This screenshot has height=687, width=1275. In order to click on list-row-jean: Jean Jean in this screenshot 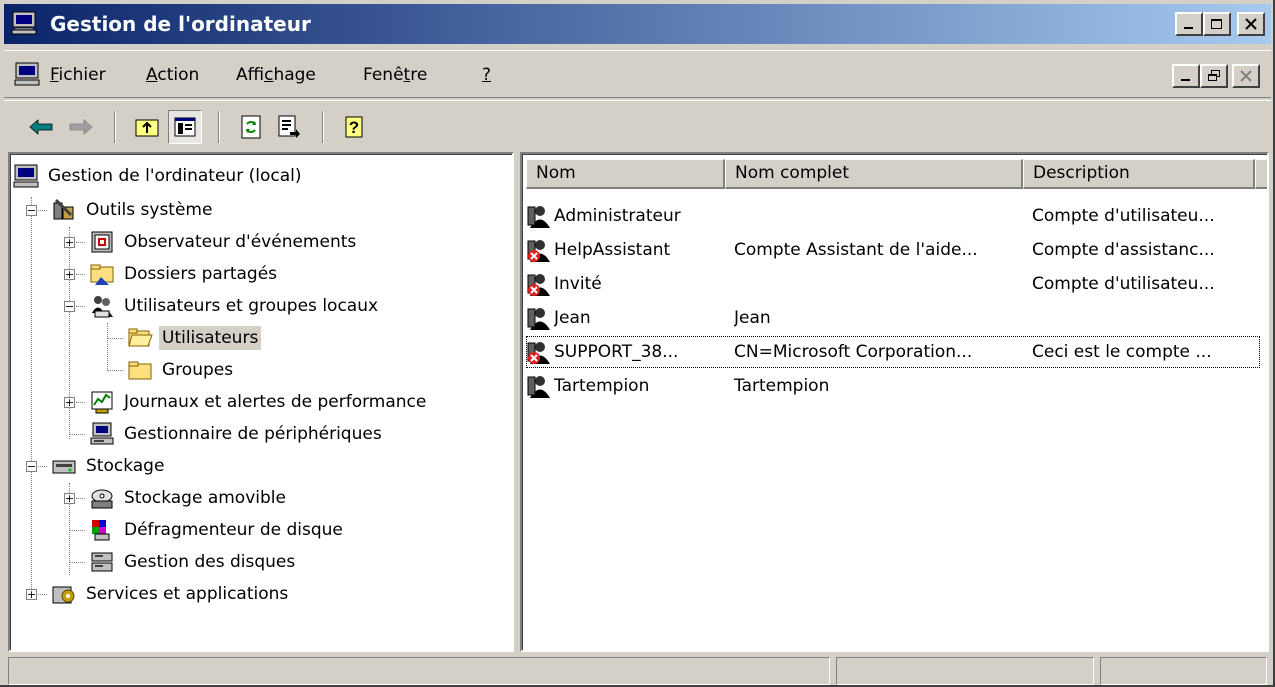, I will do `click(893, 318)`.